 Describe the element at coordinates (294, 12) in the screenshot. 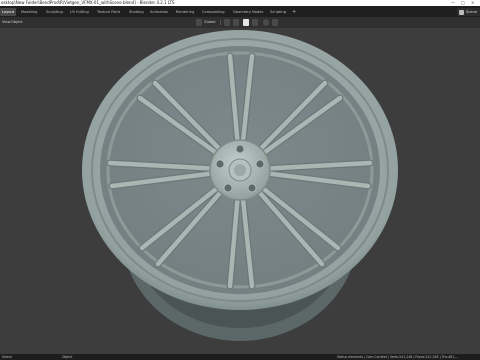

I see `add-workspace-button: +` at that location.